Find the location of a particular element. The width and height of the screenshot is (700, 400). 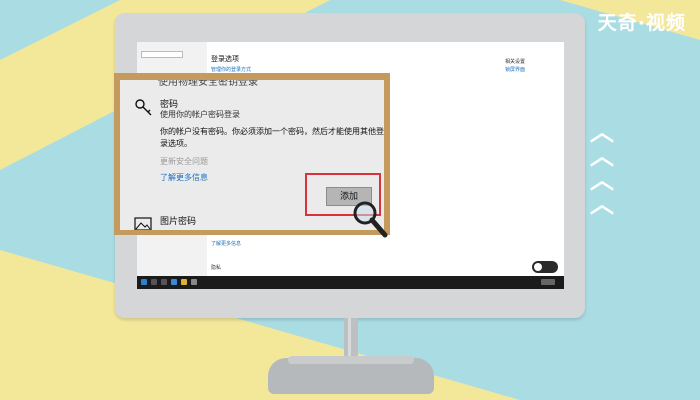

related-settings-heading: 相关设置 is located at coordinates (515, 62).